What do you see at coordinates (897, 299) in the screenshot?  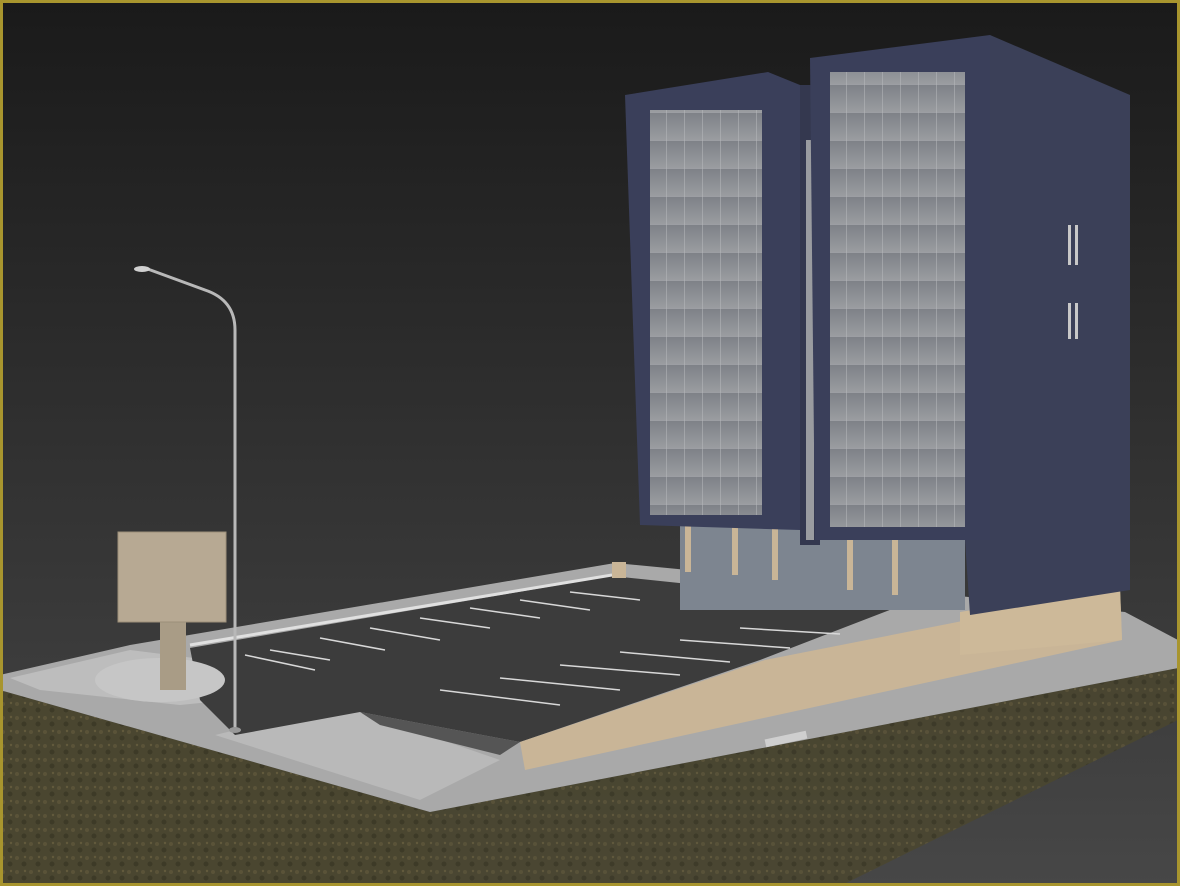 I see `right-tower-glass` at bounding box center [897, 299].